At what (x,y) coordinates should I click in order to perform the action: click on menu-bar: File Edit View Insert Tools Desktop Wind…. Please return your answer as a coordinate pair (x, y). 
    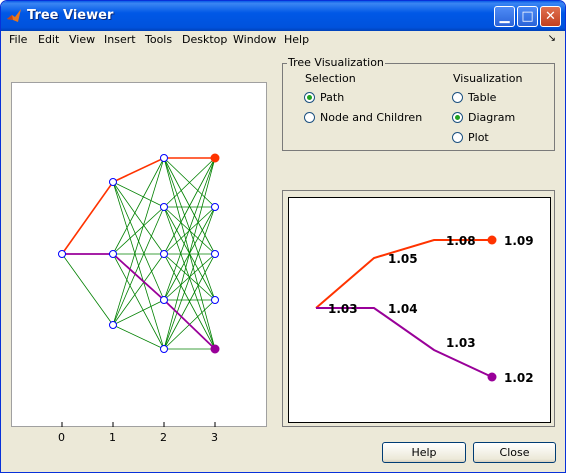
    Looking at the image, I should click on (283, 40).